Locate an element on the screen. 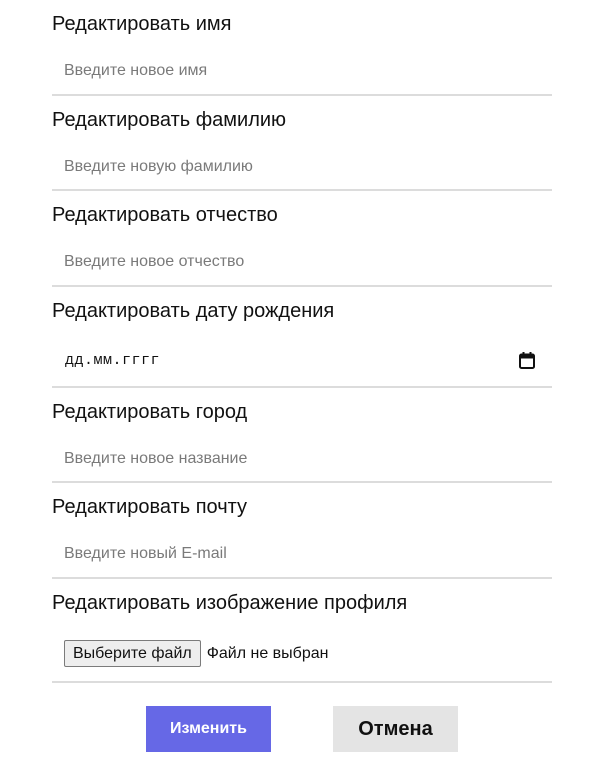 This screenshot has width=591, height=775. form-actions: Изменить Отмена is located at coordinates (295, 729).